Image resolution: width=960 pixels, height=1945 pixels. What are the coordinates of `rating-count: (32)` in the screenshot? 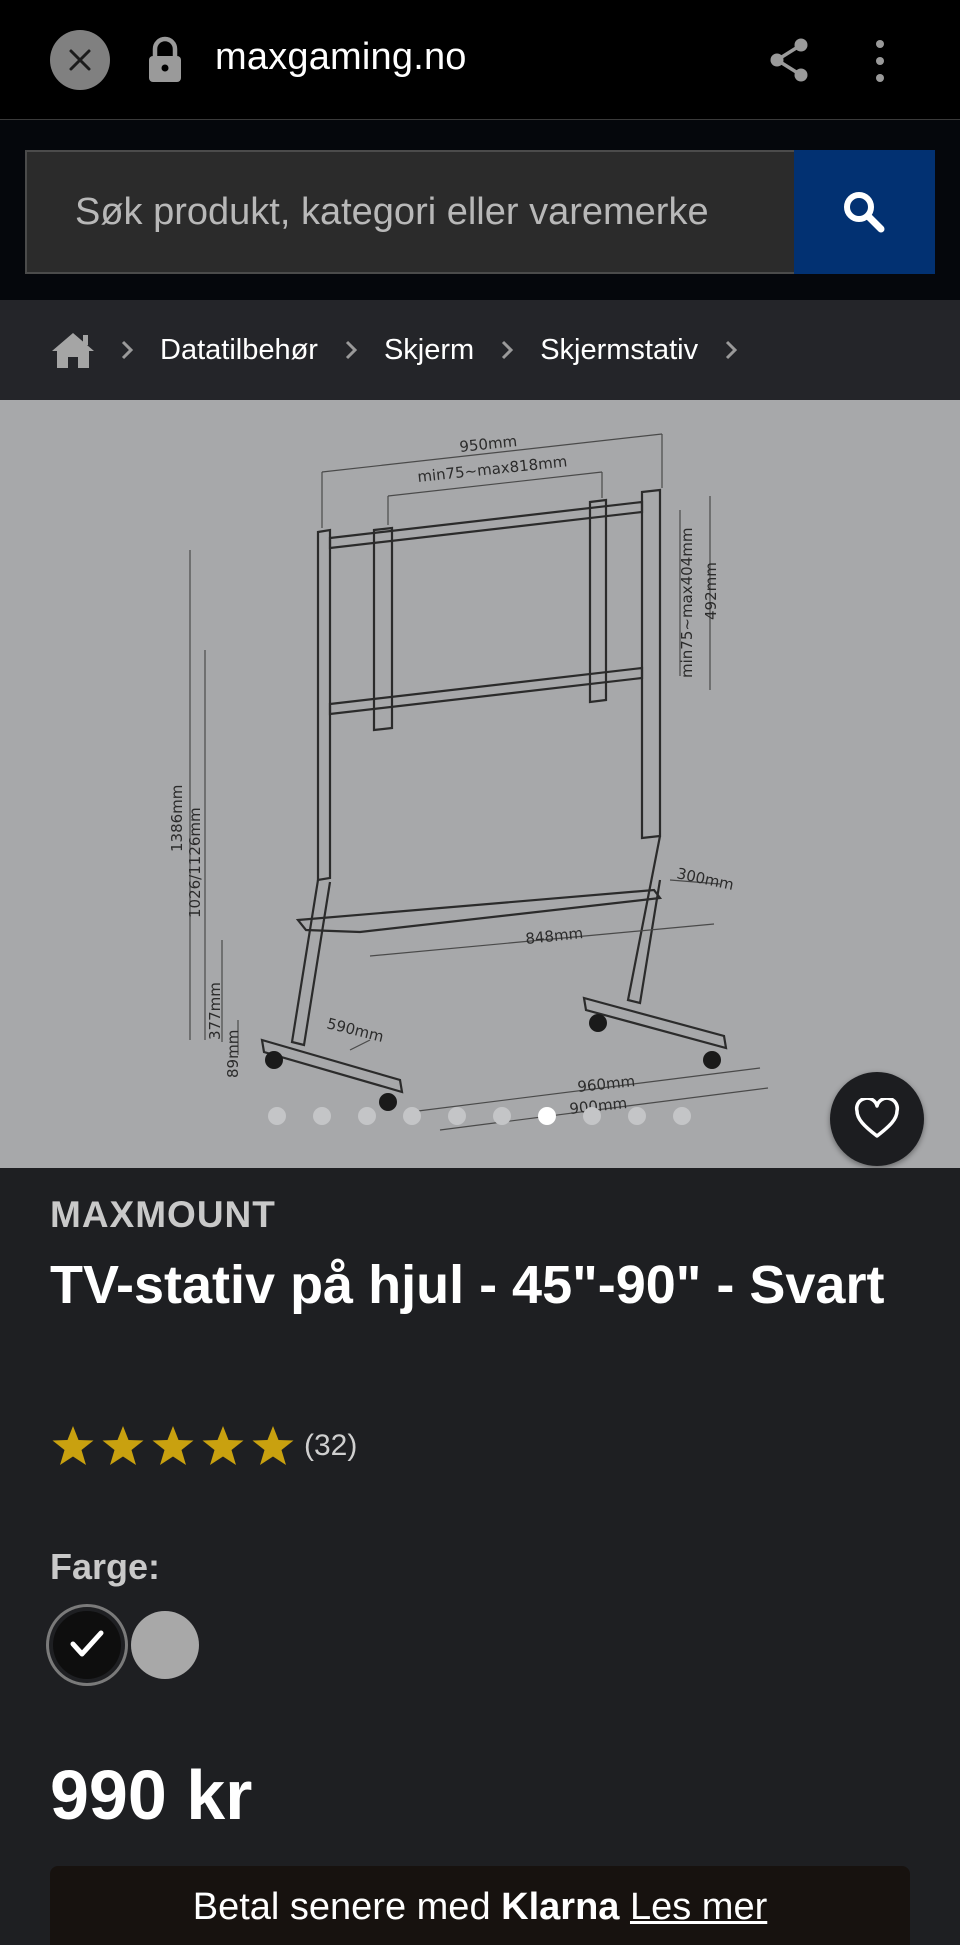 It's located at (331, 1445).